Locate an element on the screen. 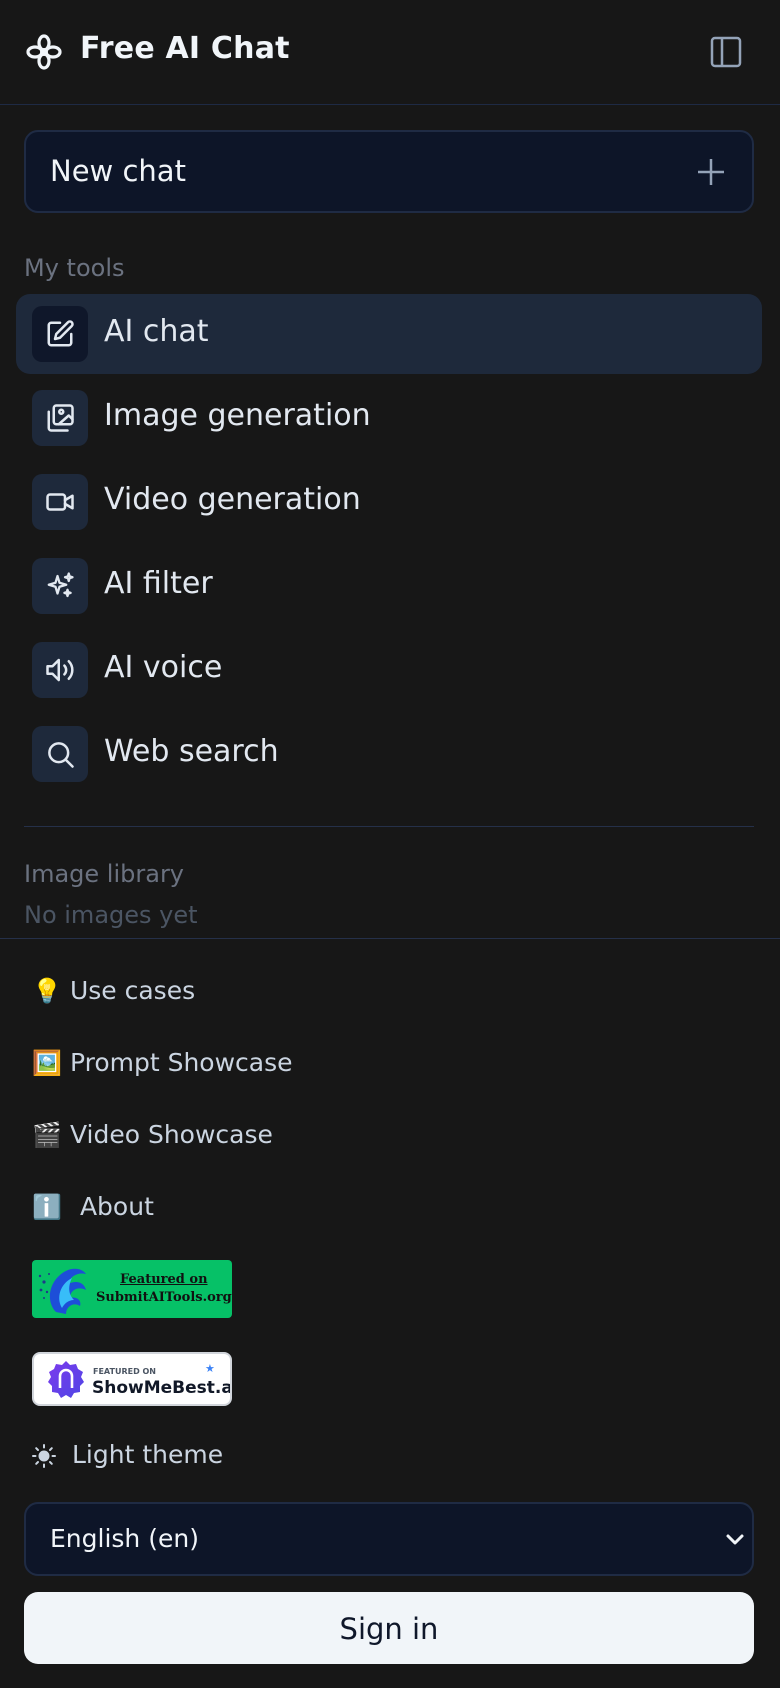  video-camera-icon is located at coordinates (60, 502).